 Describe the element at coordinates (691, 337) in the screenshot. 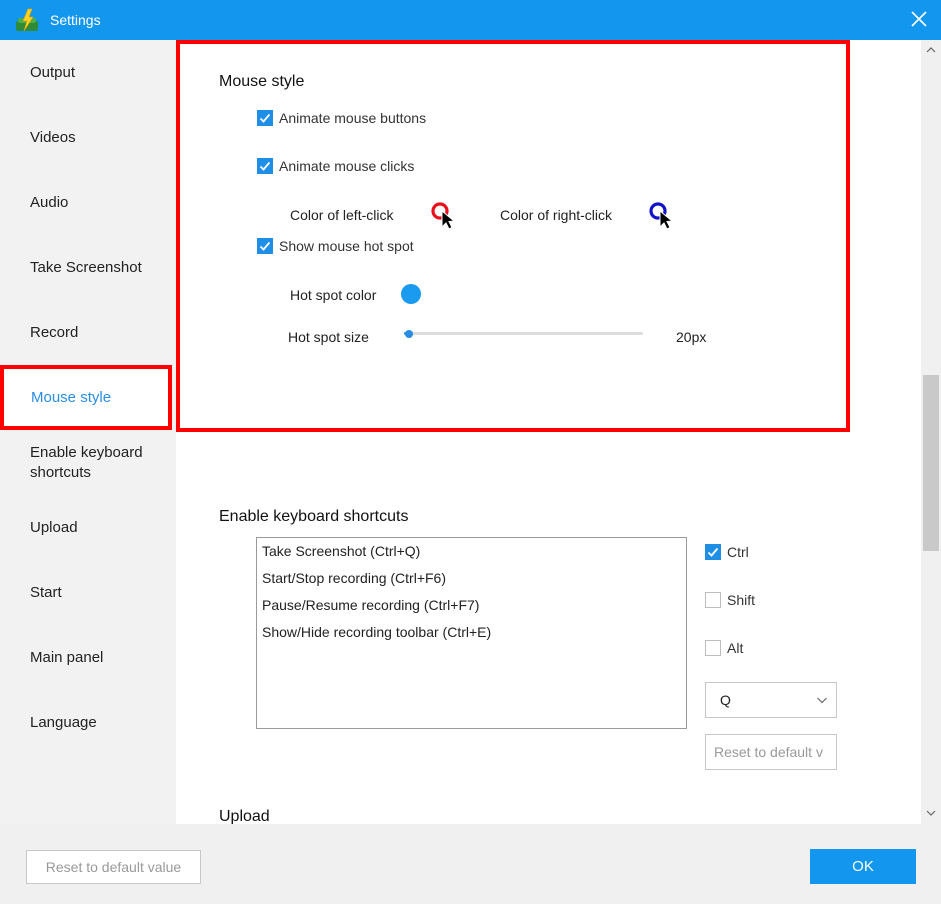

I see `hot-spot-size-value: 20px` at that location.